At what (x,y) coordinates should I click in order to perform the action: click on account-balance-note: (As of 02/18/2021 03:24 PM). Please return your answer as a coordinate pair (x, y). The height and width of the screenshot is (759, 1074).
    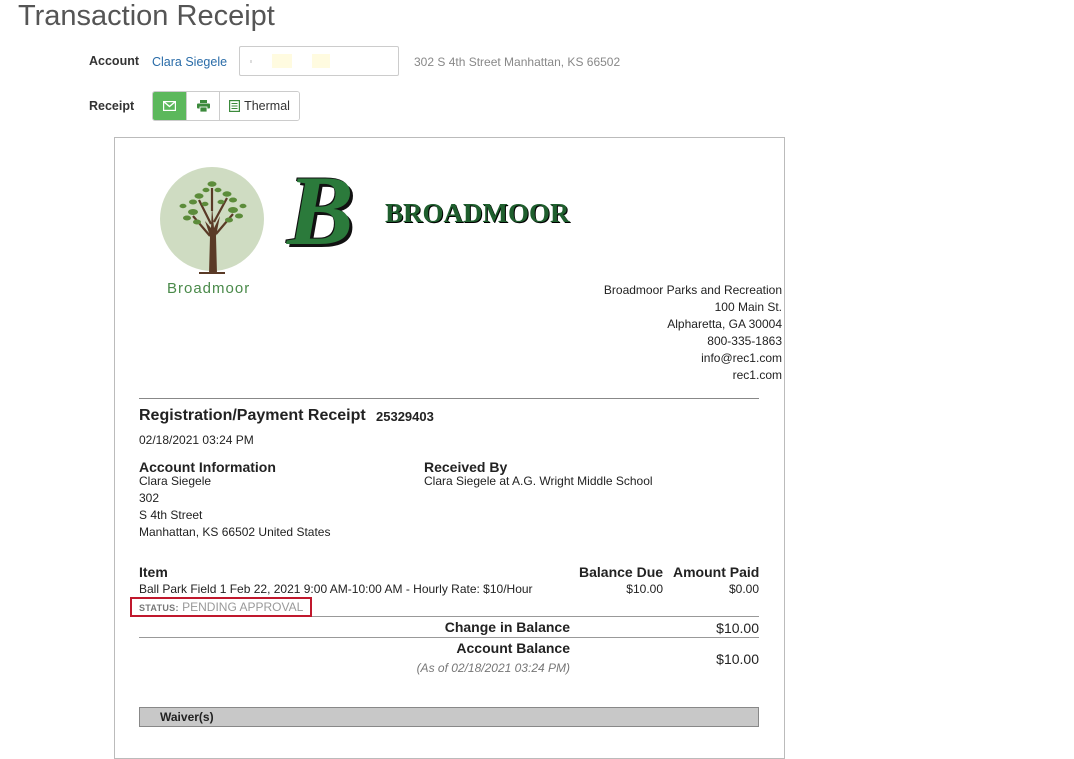
    Looking at the image, I should click on (493, 668).